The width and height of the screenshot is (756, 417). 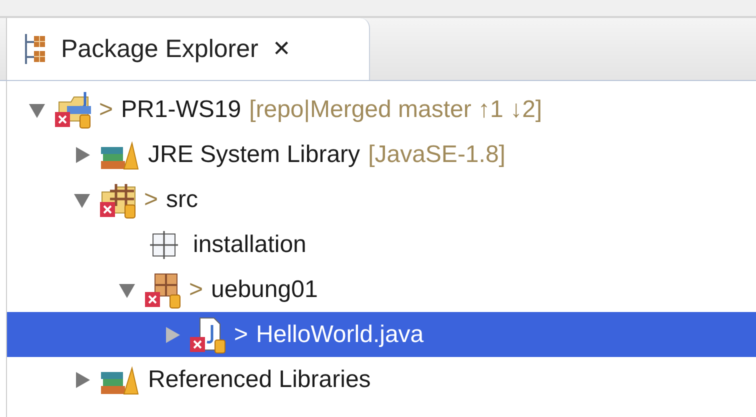 I want to click on git-decoration: [repo|Merged master ↑1 ↓2], so click(x=395, y=110).